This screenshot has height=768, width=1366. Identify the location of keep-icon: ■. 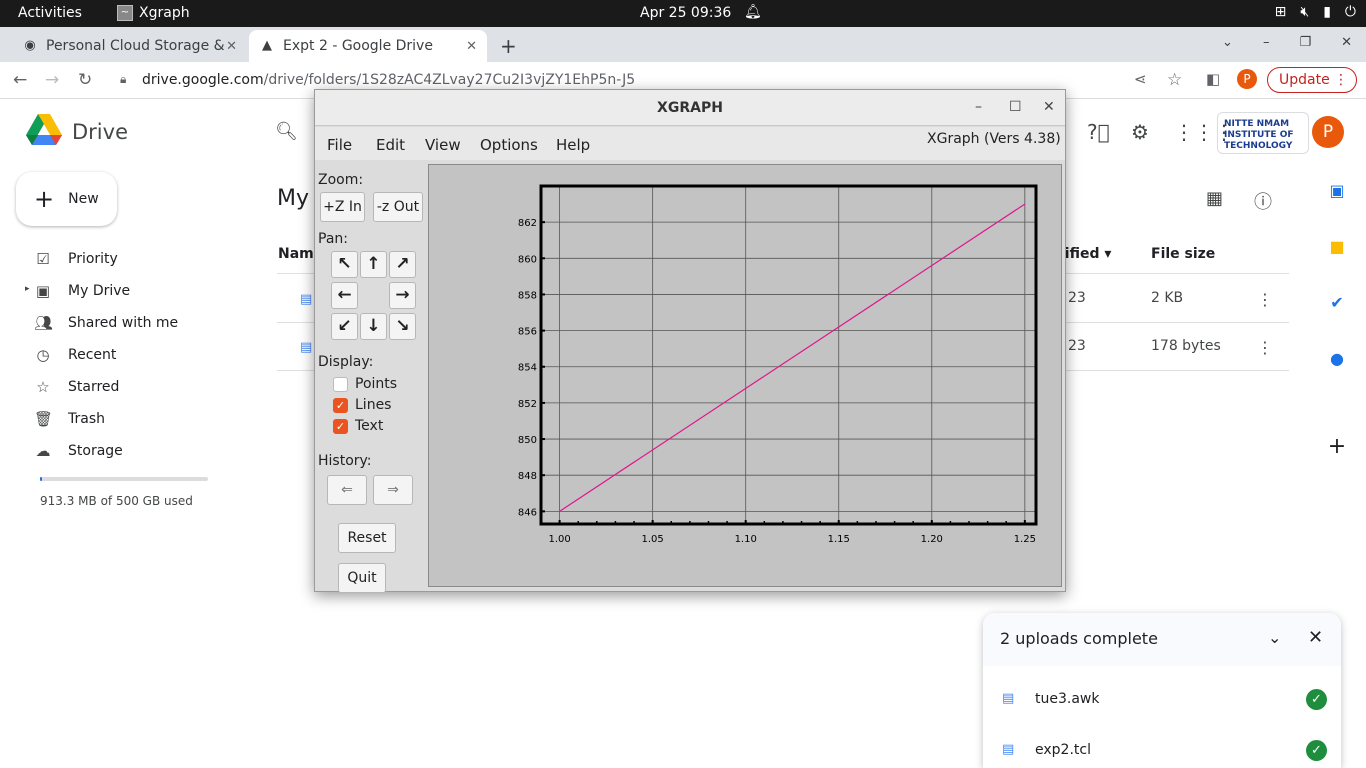
(1337, 247).